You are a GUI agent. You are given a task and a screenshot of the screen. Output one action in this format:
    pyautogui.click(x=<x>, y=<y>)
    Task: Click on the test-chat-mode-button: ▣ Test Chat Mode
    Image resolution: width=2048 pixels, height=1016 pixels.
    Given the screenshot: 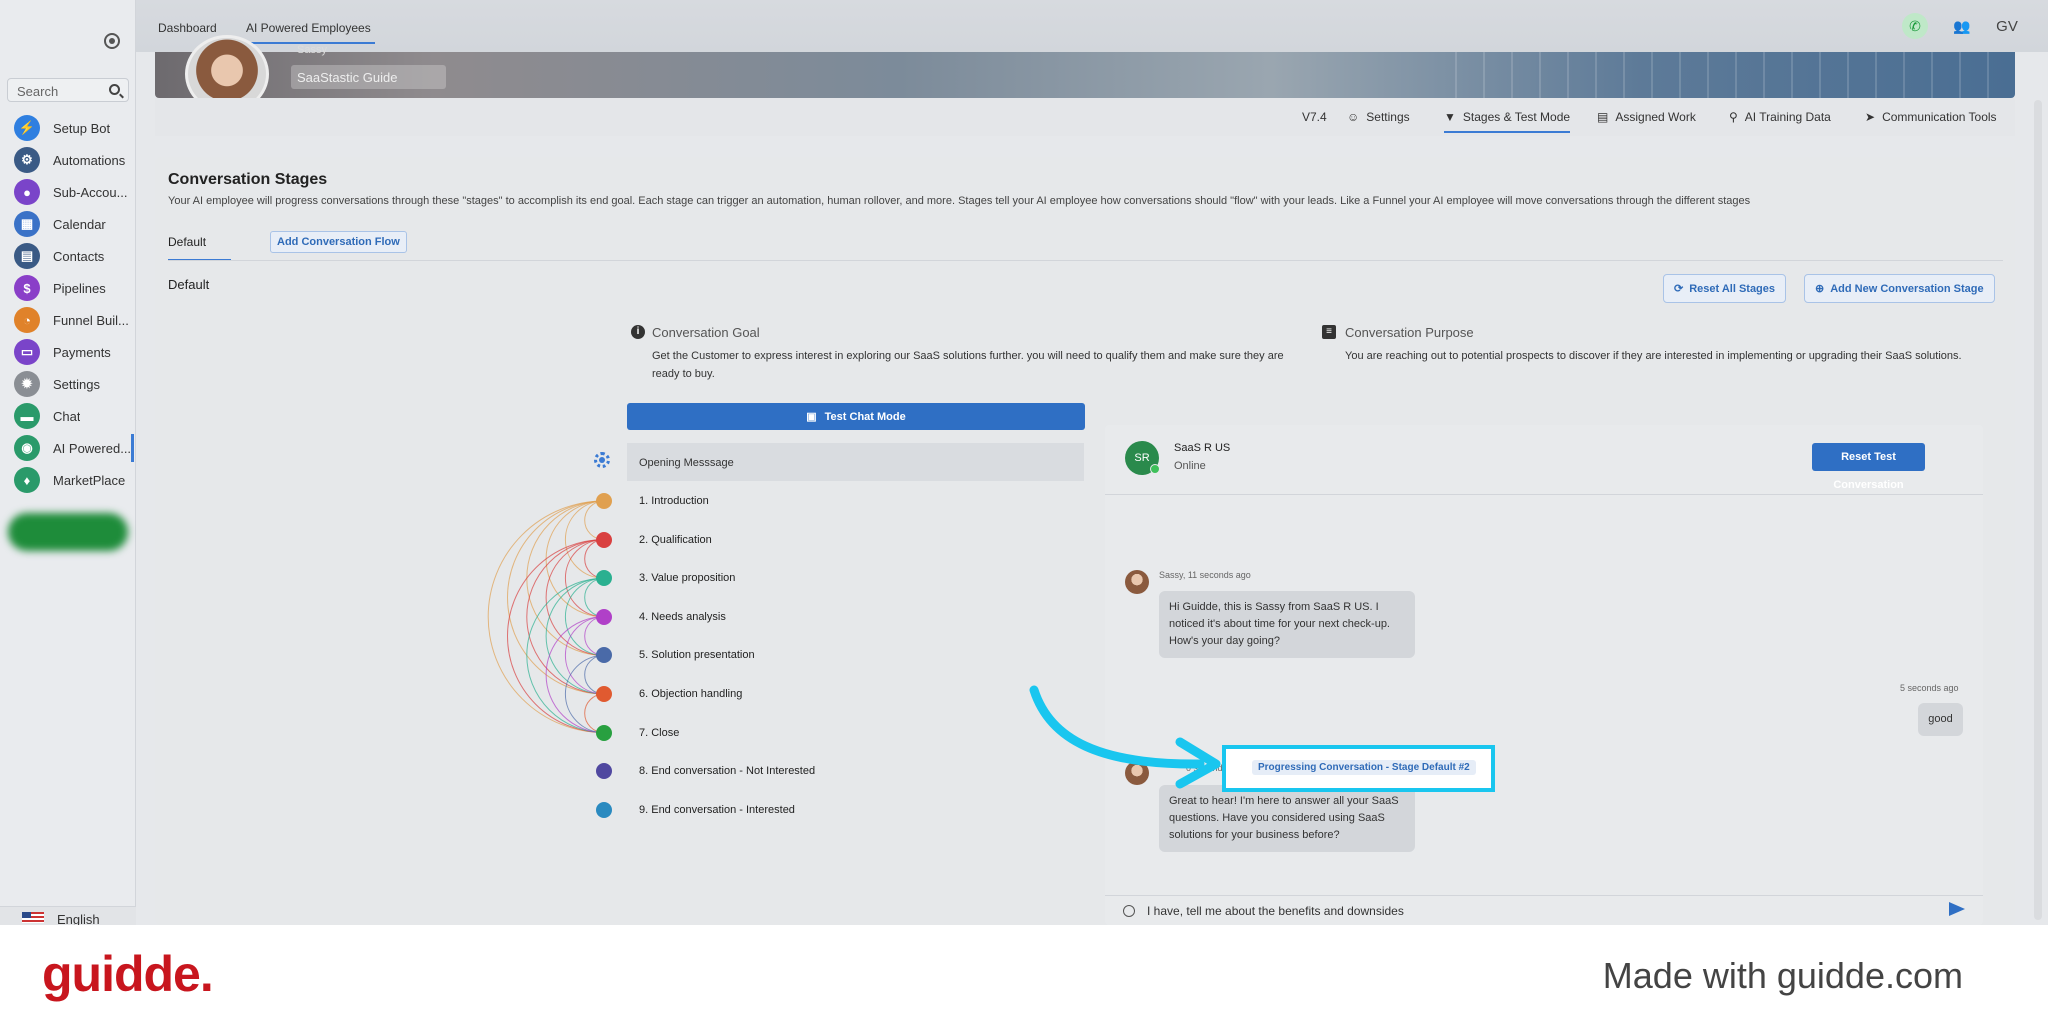 What is the action you would take?
    pyautogui.click(x=856, y=416)
    